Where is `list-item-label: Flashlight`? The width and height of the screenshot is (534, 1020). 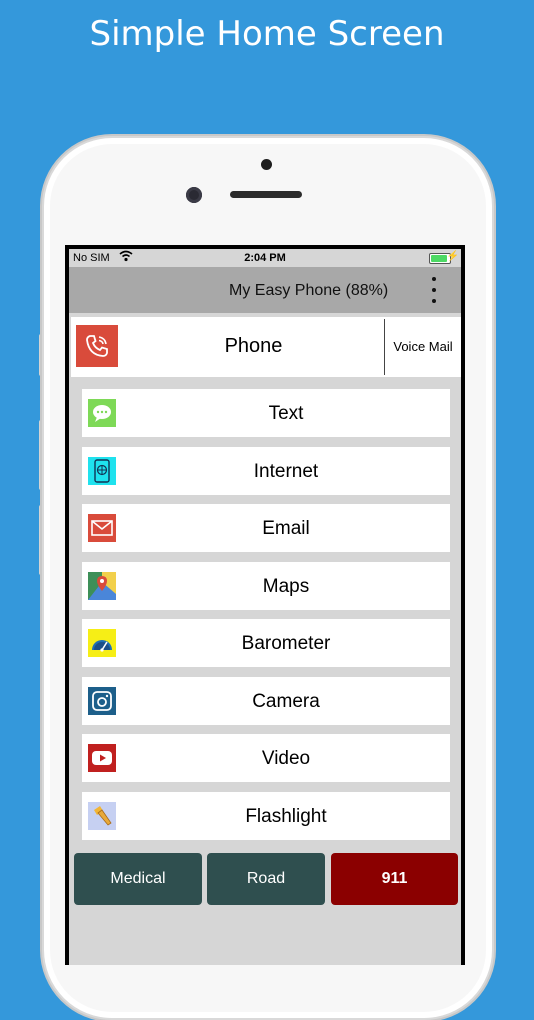 list-item-label: Flashlight is located at coordinates (286, 816).